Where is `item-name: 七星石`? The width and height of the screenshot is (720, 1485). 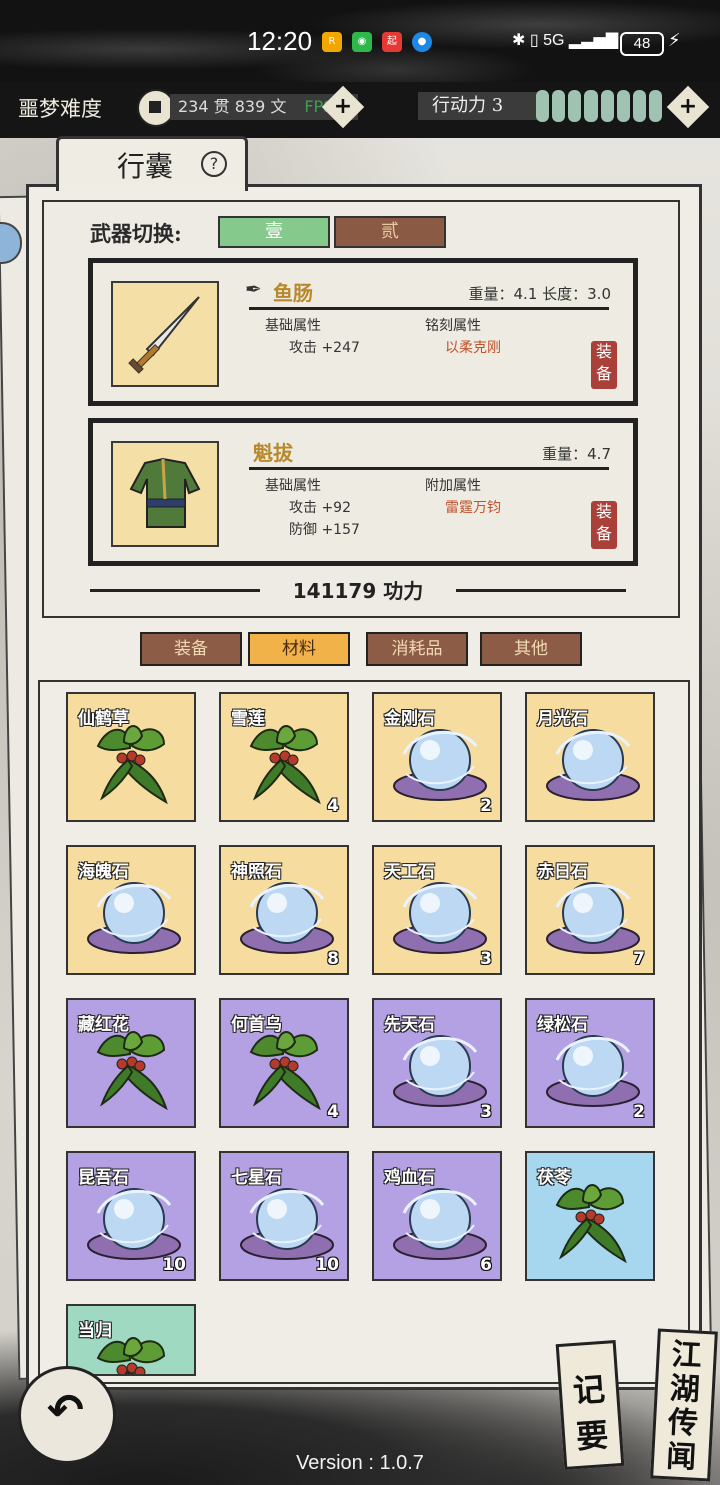
item-name: 七星石 is located at coordinates (256, 1178).